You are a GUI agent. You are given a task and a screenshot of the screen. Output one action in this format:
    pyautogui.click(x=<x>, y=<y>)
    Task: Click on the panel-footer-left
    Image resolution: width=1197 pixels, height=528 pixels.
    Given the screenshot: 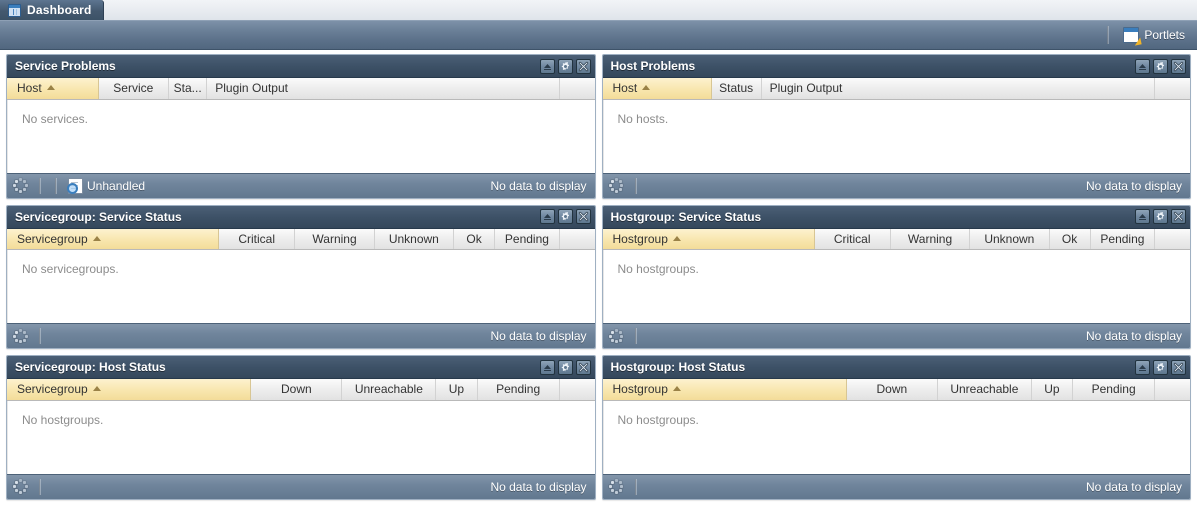 What is the action you would take?
    pyautogui.click(x=251, y=336)
    